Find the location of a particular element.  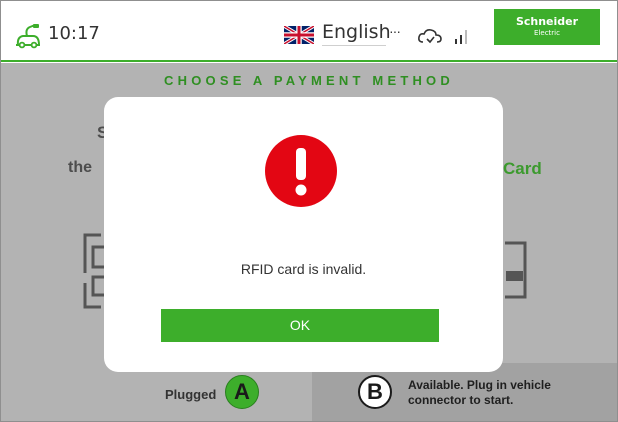

signal-icon is located at coordinates (461, 37).